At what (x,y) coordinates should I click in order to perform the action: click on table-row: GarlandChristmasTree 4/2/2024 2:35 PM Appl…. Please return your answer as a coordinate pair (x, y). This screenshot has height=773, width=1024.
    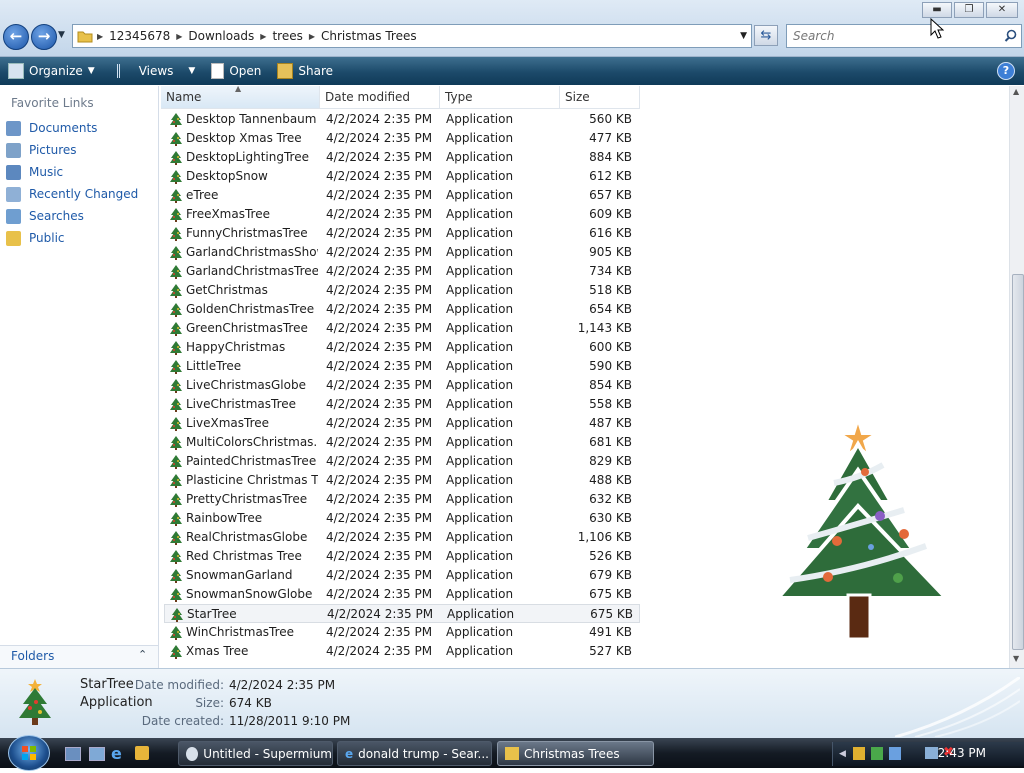
    Looking at the image, I should click on (402, 271).